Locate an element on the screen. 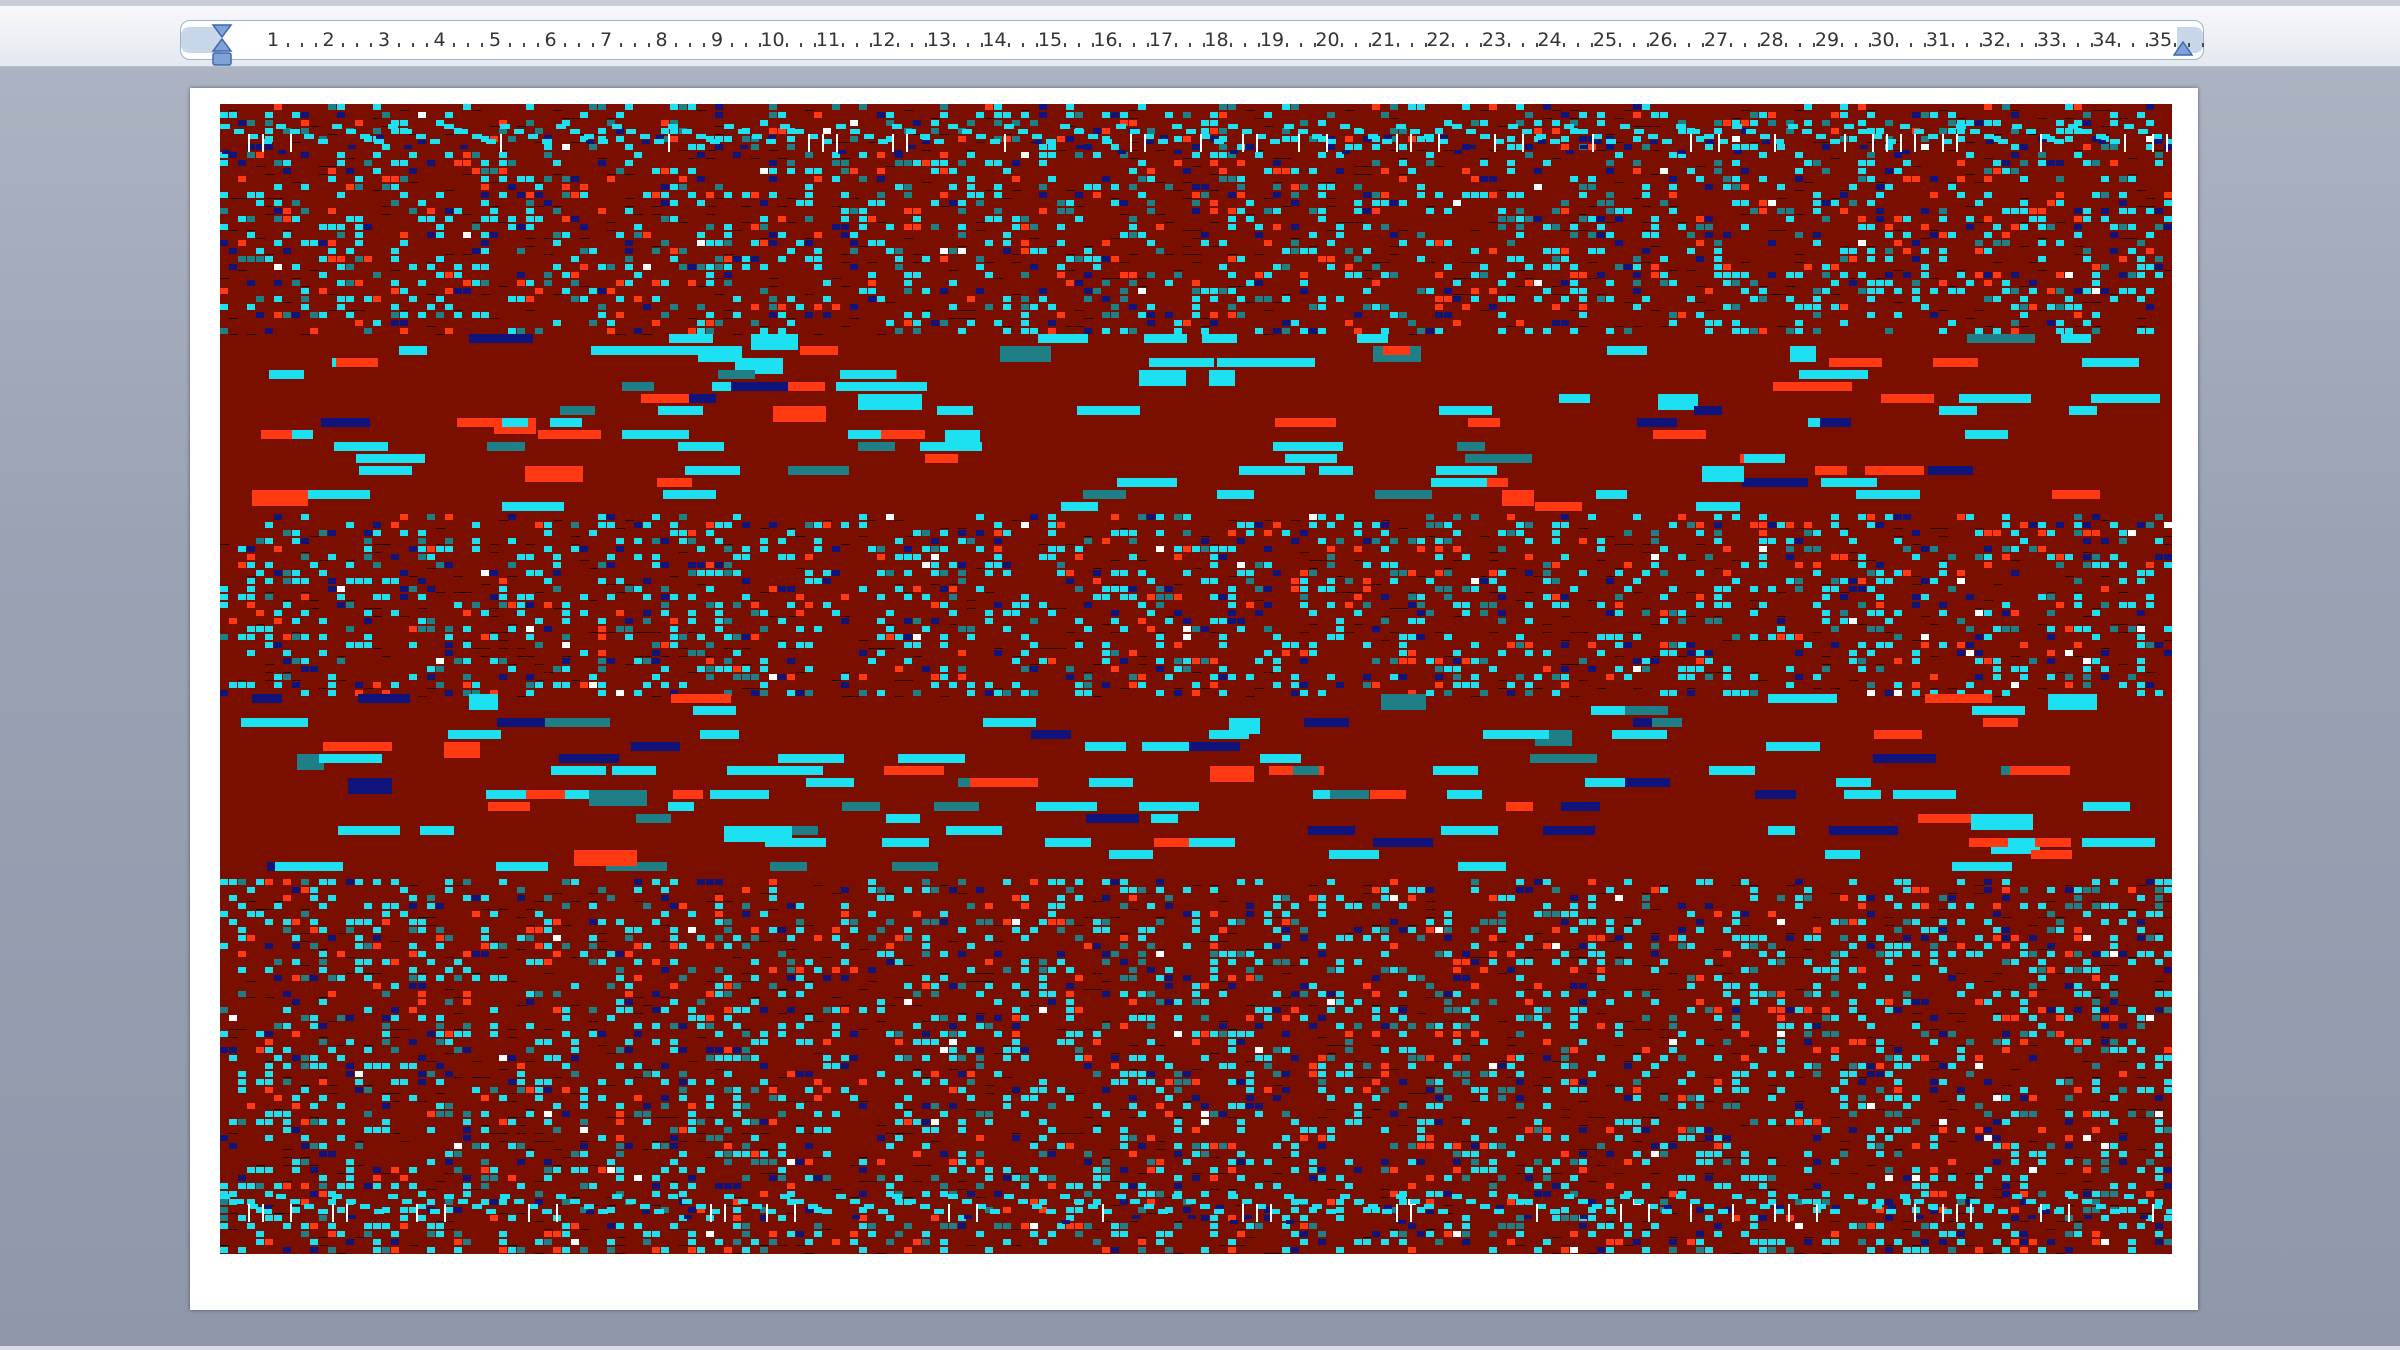  status-bar-edge is located at coordinates (1200, 1348).